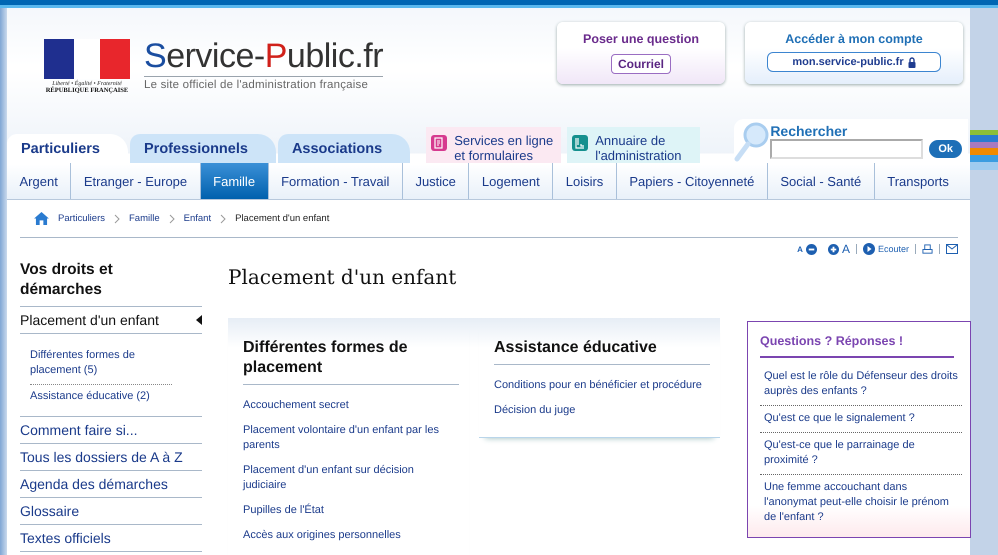 This screenshot has height=555, width=998. Describe the element at coordinates (861, 454) in the screenshot. I see `faq-link: Qu'est-ce que le parrainage de proximité ?` at that location.